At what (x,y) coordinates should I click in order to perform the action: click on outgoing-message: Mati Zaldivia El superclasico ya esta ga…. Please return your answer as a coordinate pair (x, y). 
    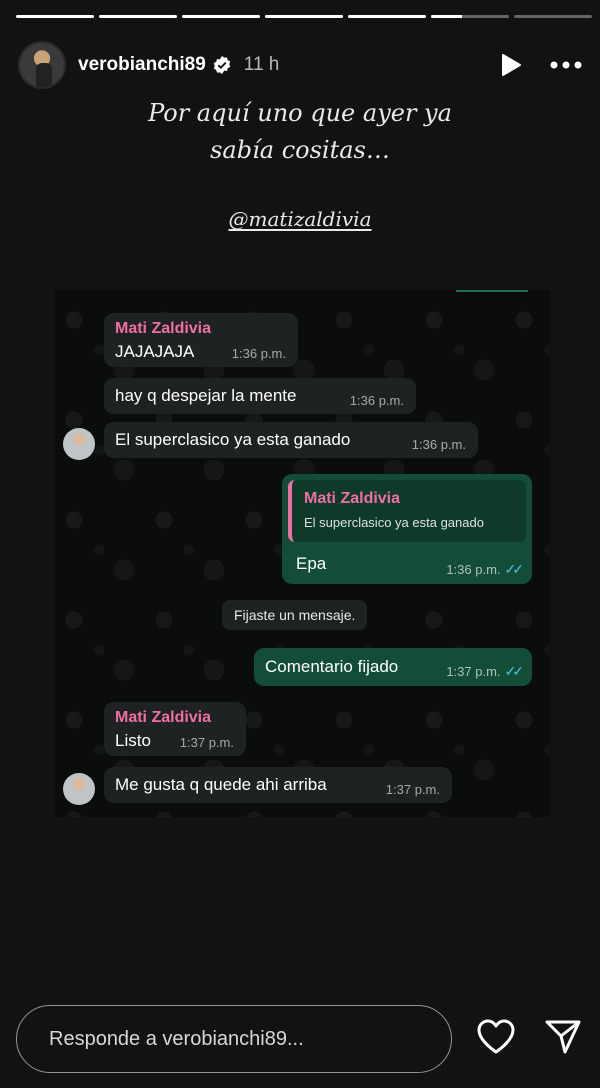
    Looking at the image, I should click on (407, 529).